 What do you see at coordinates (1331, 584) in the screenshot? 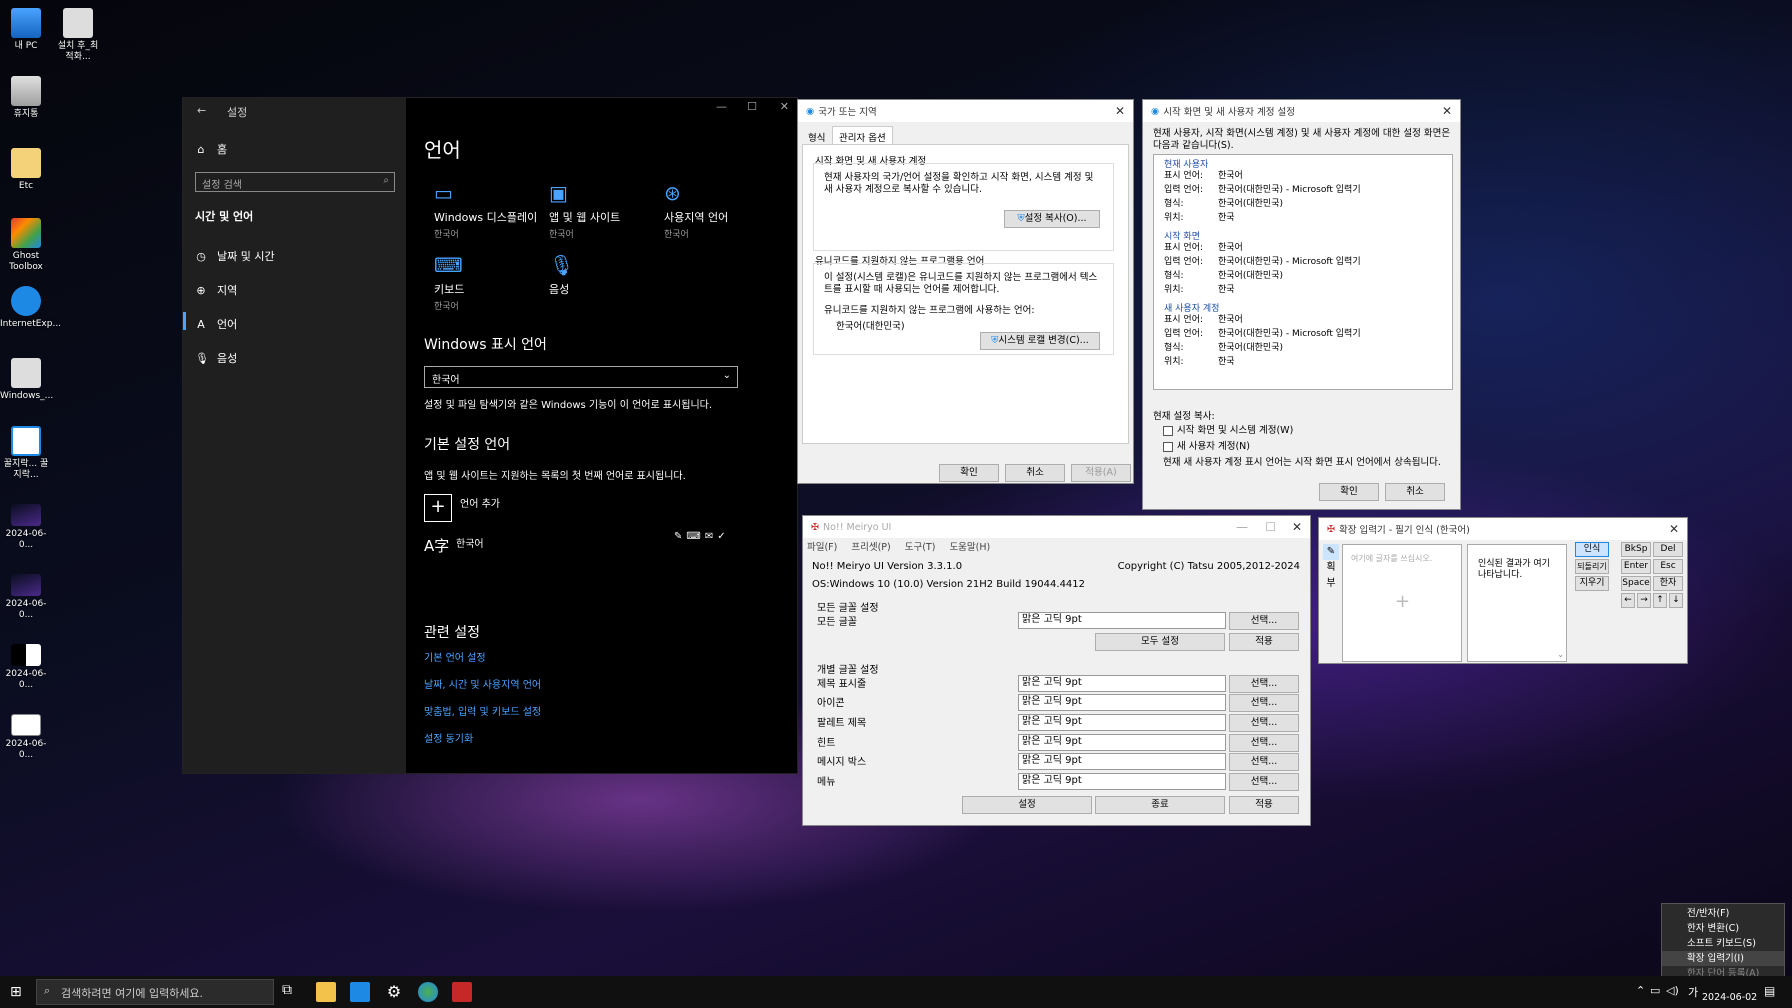
I see `tab-radical: 부` at bounding box center [1331, 584].